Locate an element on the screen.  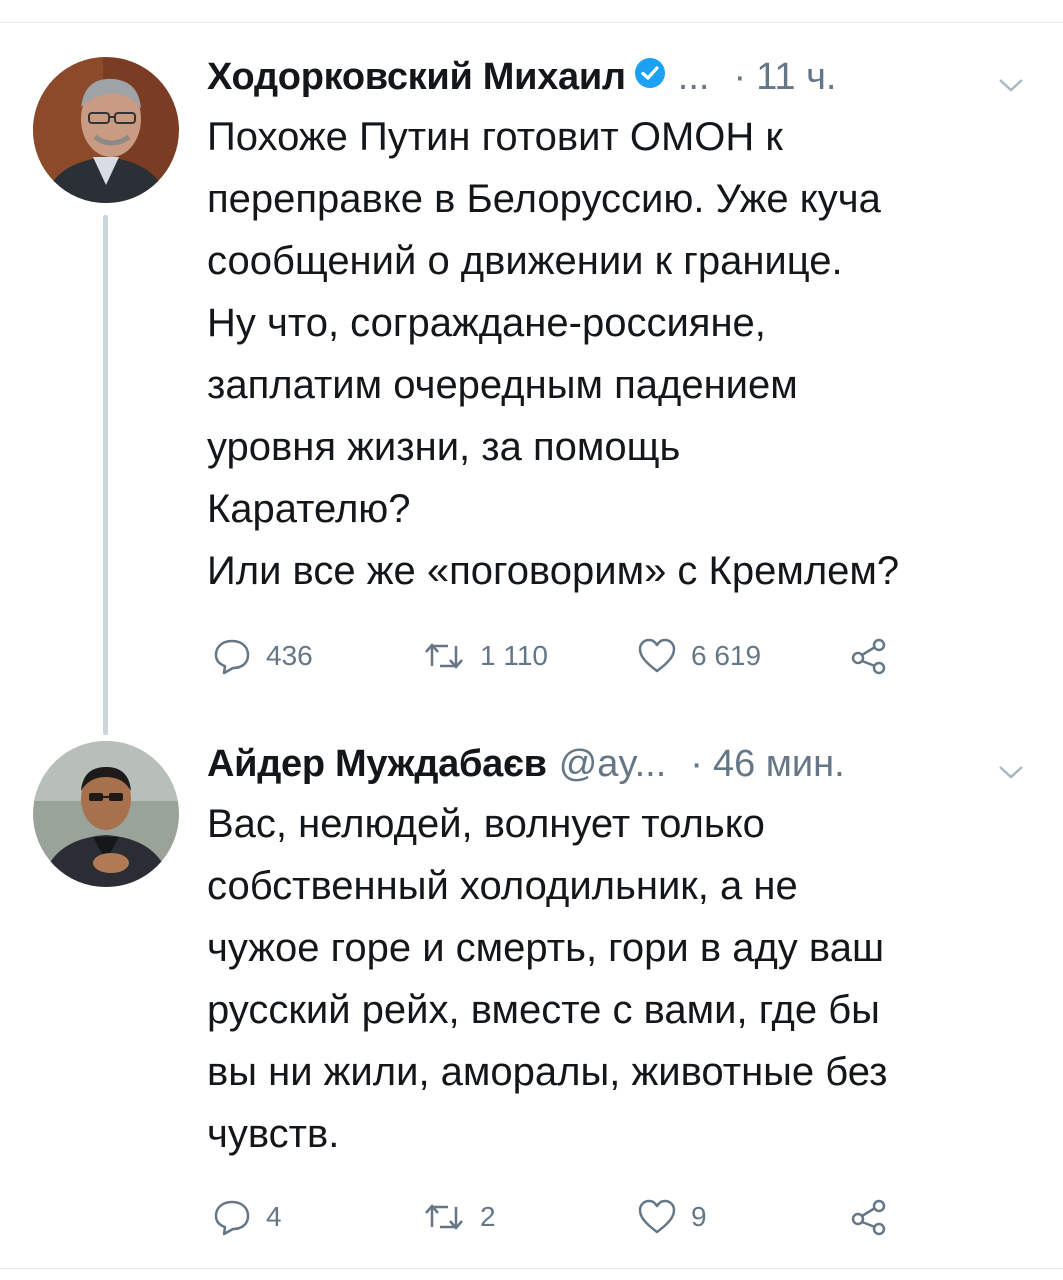
text-line: уровня жизни, за помощь is located at coordinates (444, 447).